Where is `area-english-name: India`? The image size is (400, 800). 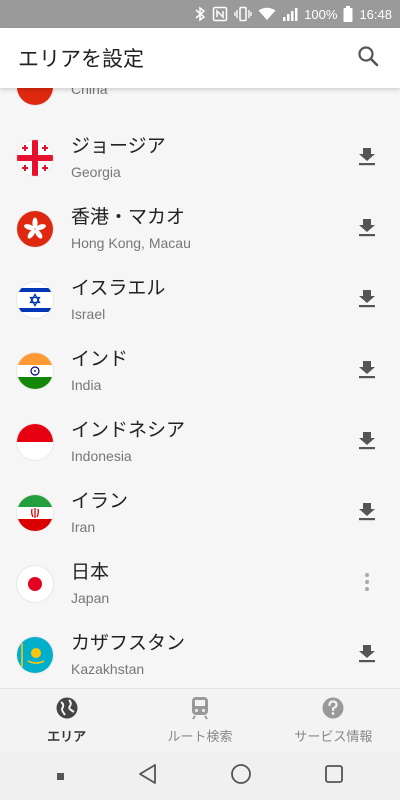
area-english-name: India is located at coordinates (86, 385).